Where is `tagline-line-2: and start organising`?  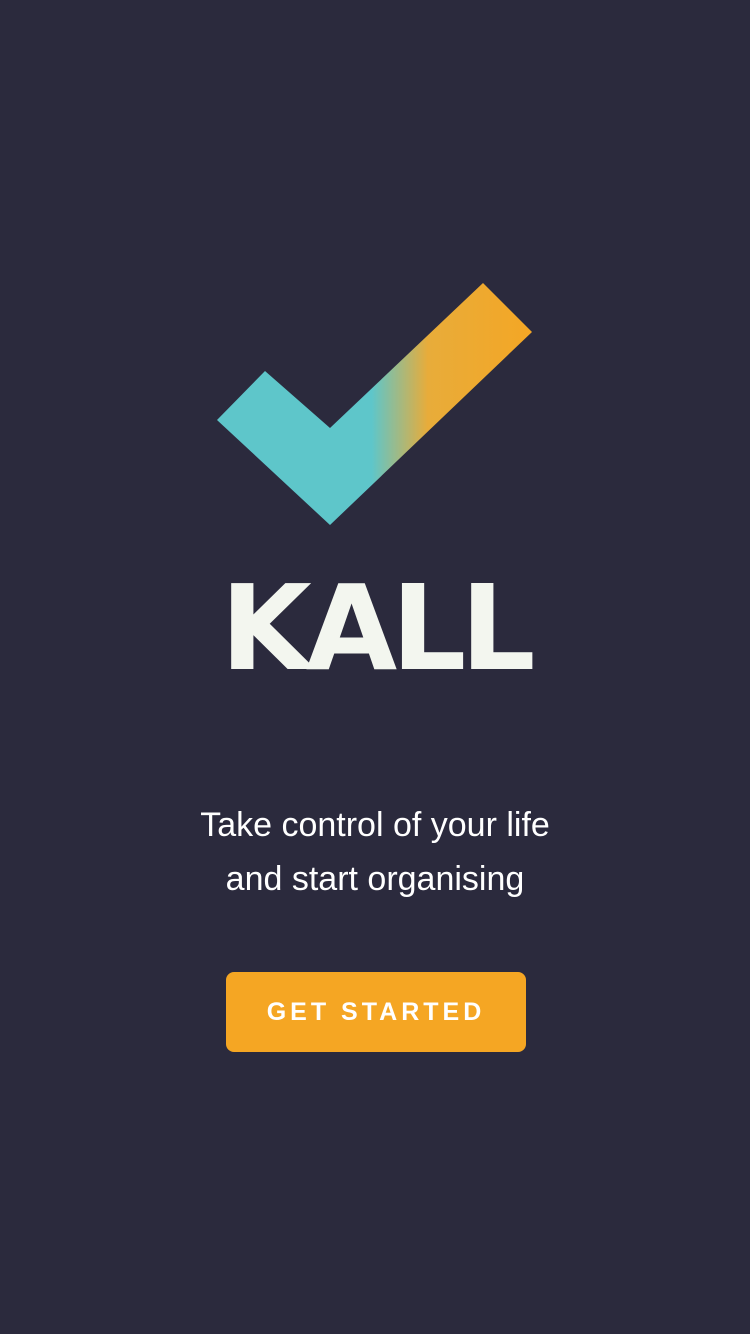 tagline-line-2: and start organising is located at coordinates (375, 879).